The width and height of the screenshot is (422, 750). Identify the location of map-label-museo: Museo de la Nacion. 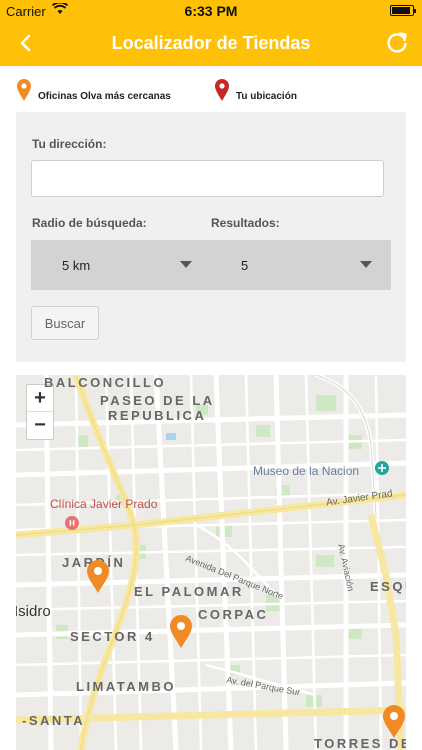
(306, 471).